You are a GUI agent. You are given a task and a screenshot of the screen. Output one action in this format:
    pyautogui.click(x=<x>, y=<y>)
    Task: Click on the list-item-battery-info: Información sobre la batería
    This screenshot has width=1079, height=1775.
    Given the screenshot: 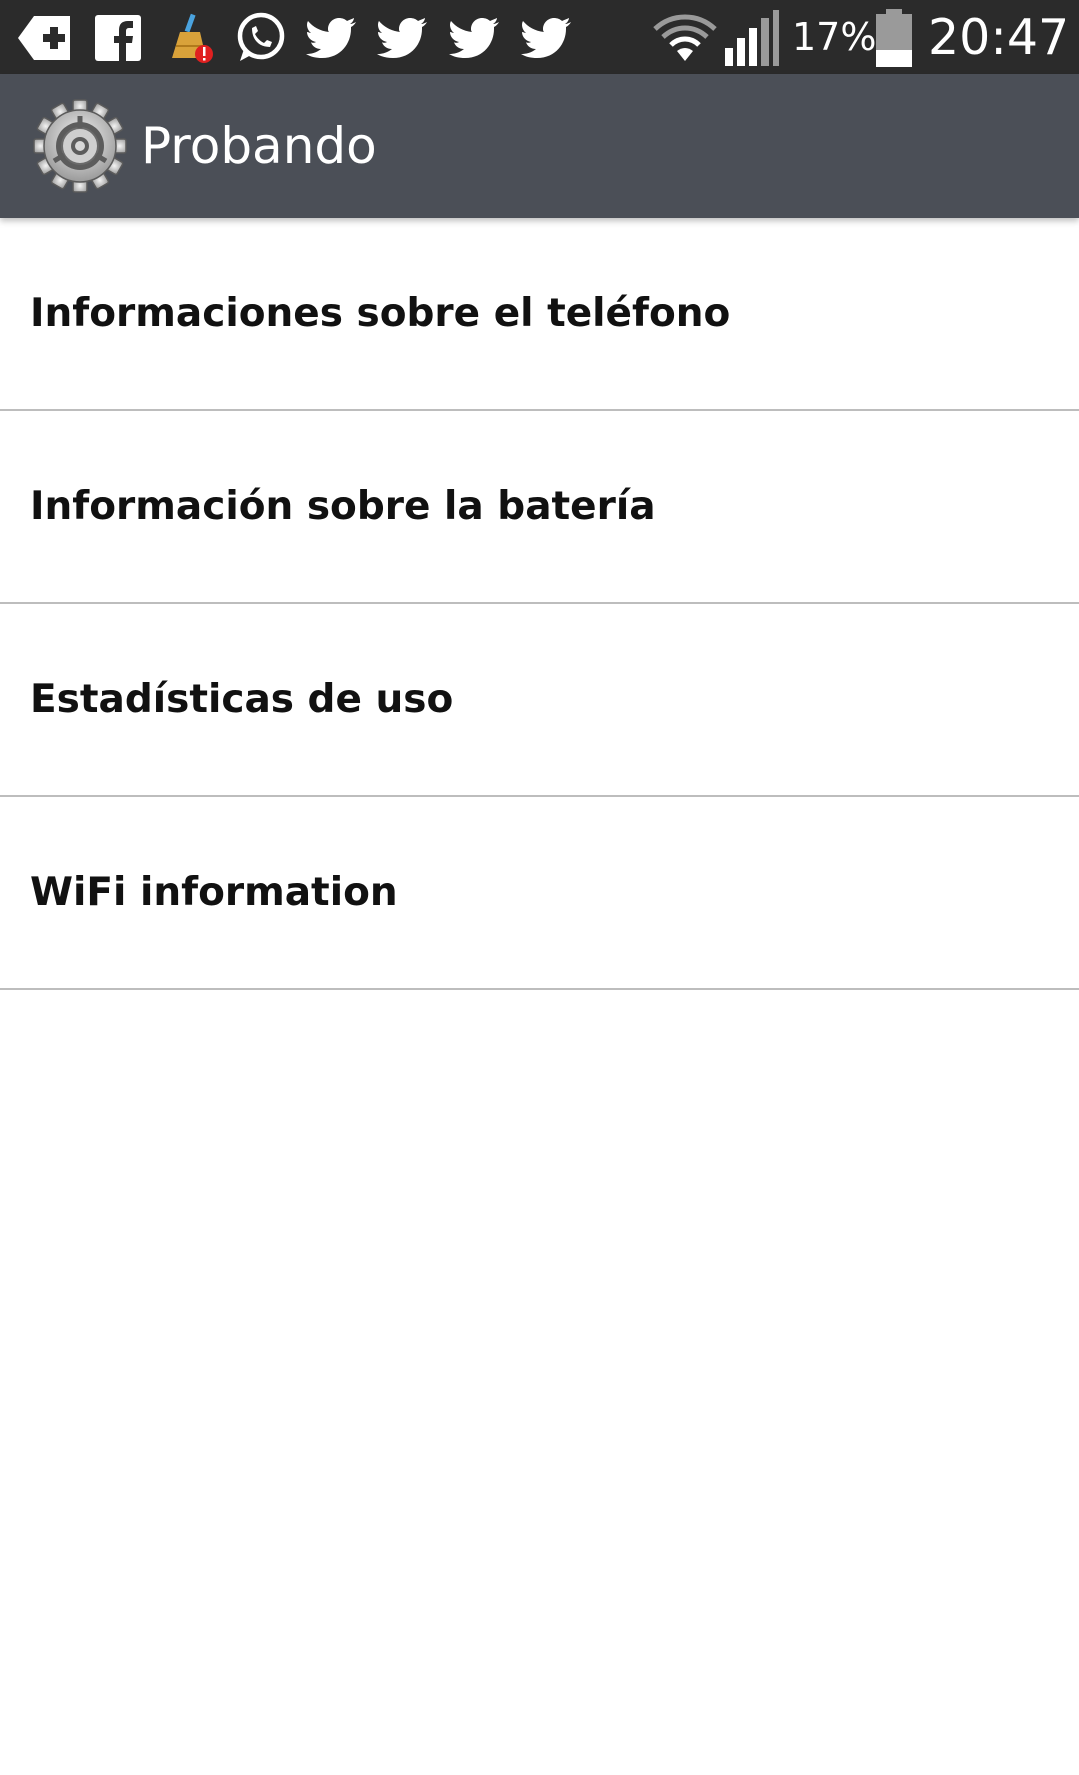 What is the action you would take?
    pyautogui.click(x=539, y=507)
    